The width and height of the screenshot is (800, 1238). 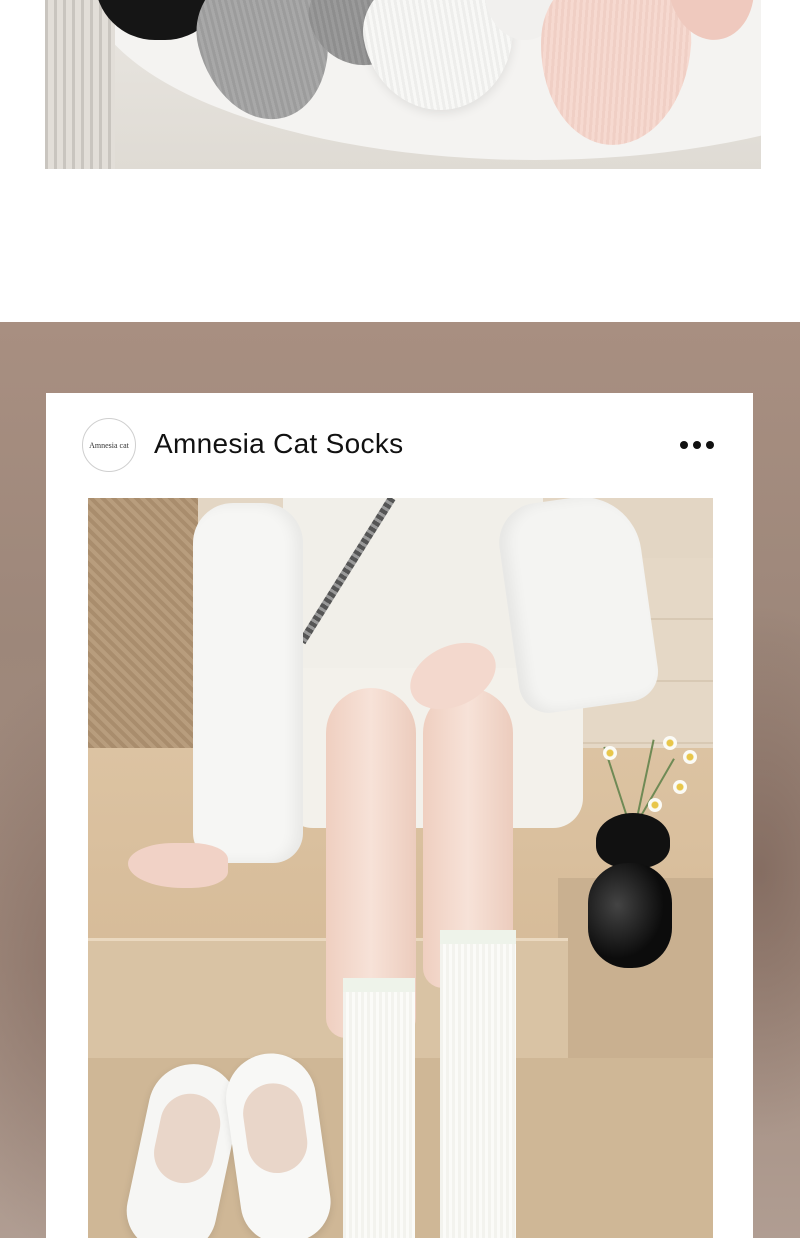 What do you see at coordinates (143, 628) in the screenshot?
I see `wicker-panel` at bounding box center [143, 628].